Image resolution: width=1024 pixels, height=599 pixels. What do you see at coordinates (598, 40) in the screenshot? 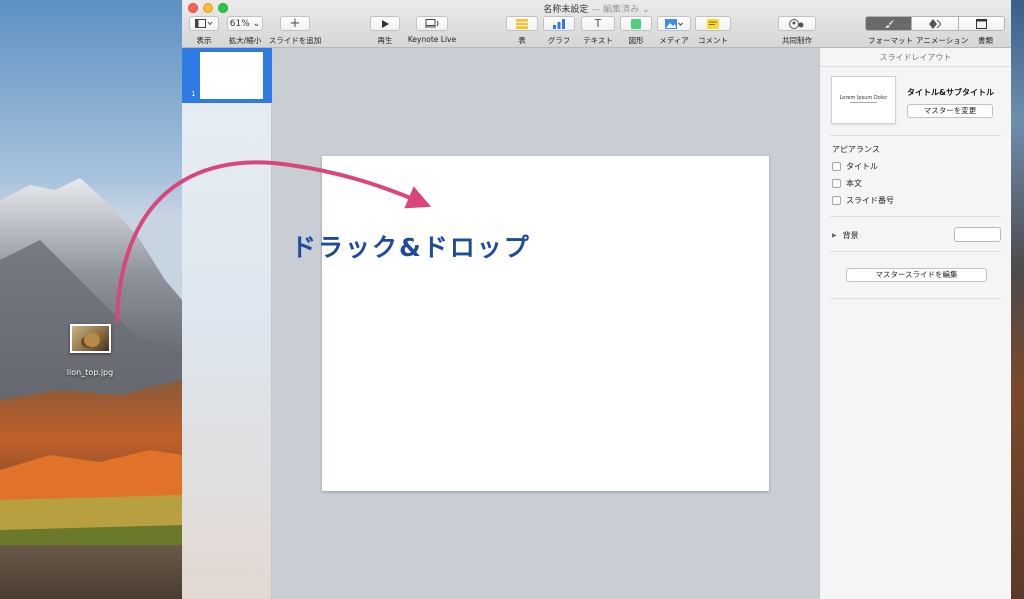
I see `text-label: テキスト` at bounding box center [598, 40].